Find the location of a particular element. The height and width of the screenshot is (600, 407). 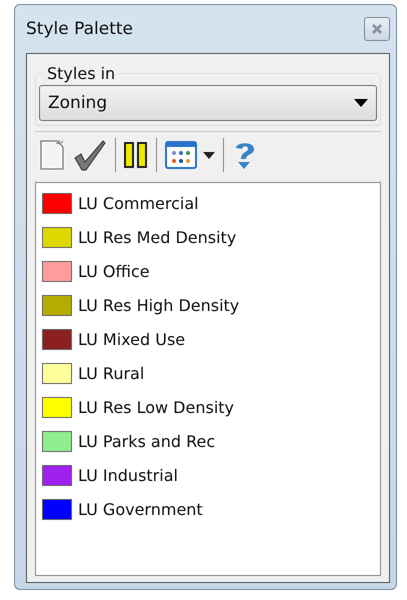

check-icon is located at coordinates (90, 155).